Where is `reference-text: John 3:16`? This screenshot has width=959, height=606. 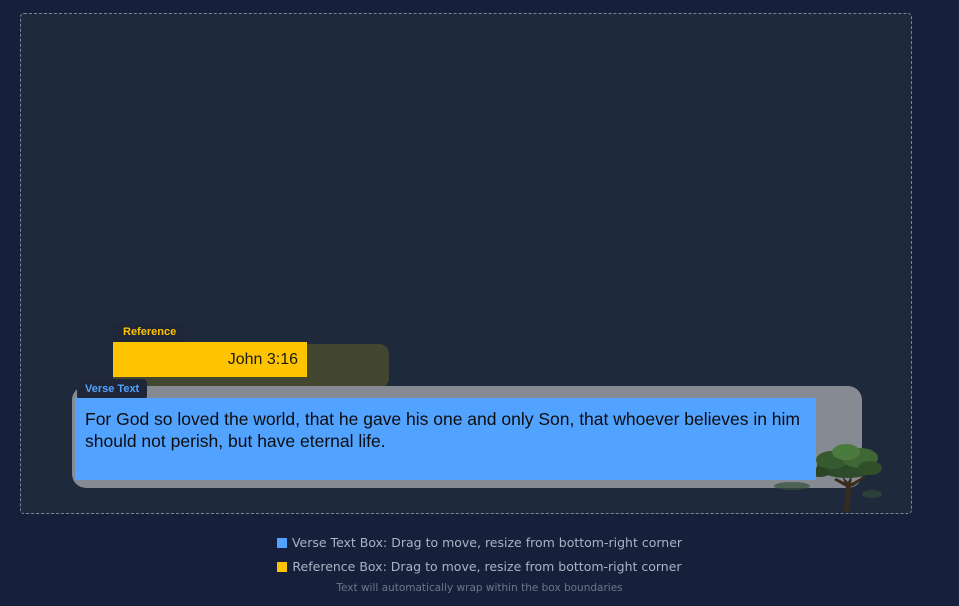 reference-text: John 3:16 is located at coordinates (262, 359).